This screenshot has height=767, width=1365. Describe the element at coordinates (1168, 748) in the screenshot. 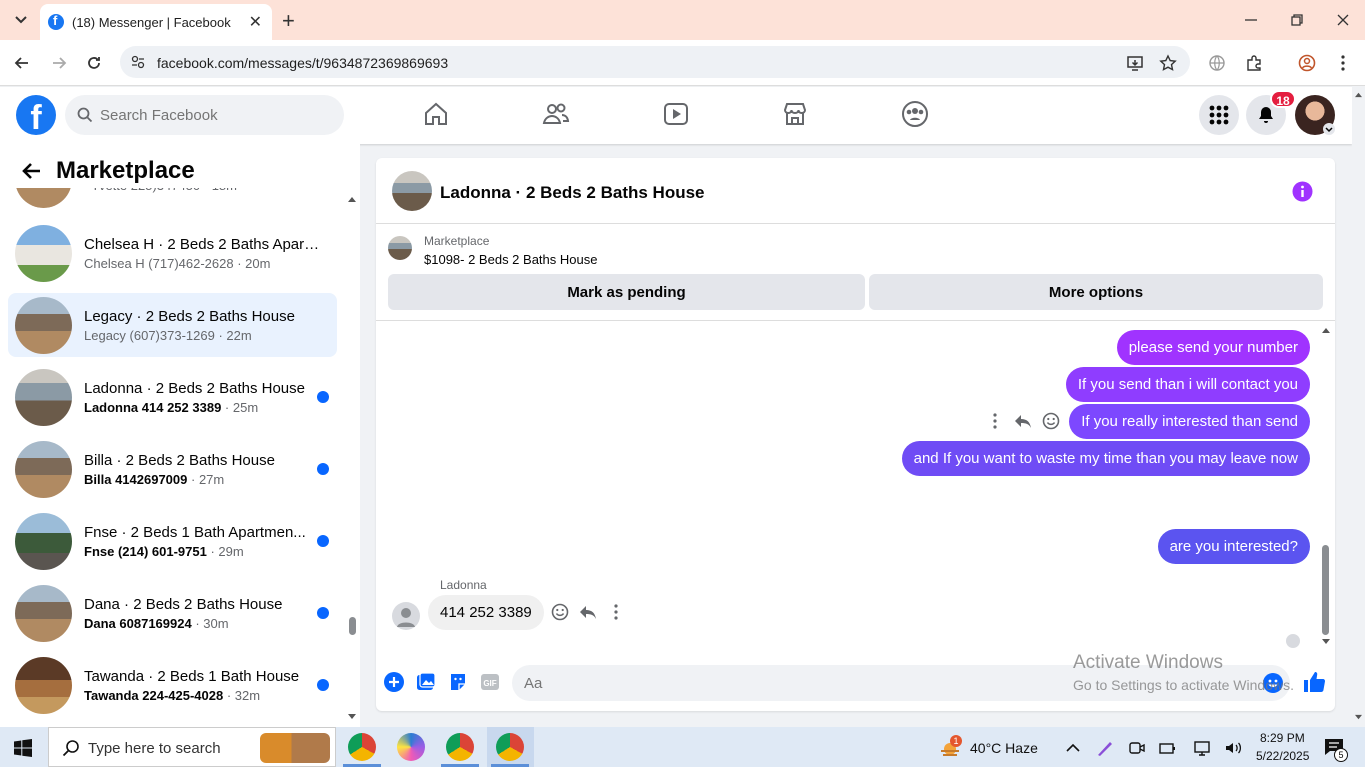

I see `battery-network-icon` at that location.